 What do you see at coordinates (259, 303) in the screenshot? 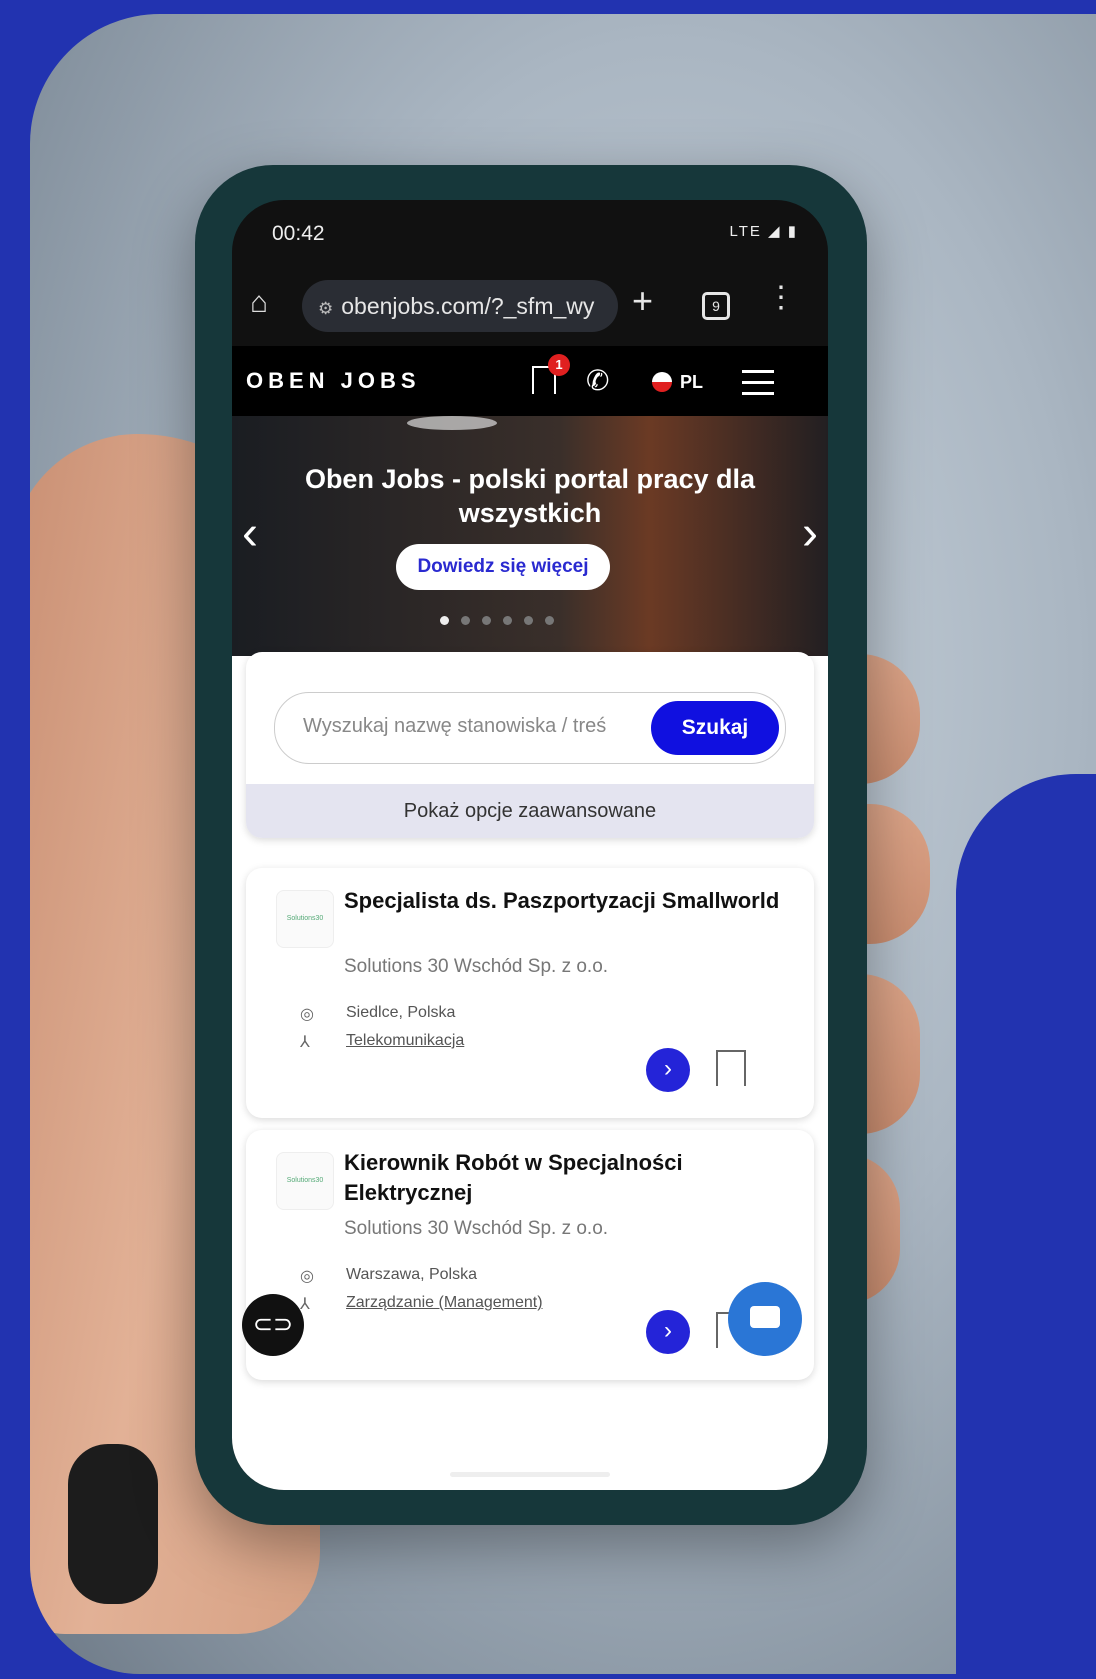
I see `home-icon: ⌂` at bounding box center [259, 303].